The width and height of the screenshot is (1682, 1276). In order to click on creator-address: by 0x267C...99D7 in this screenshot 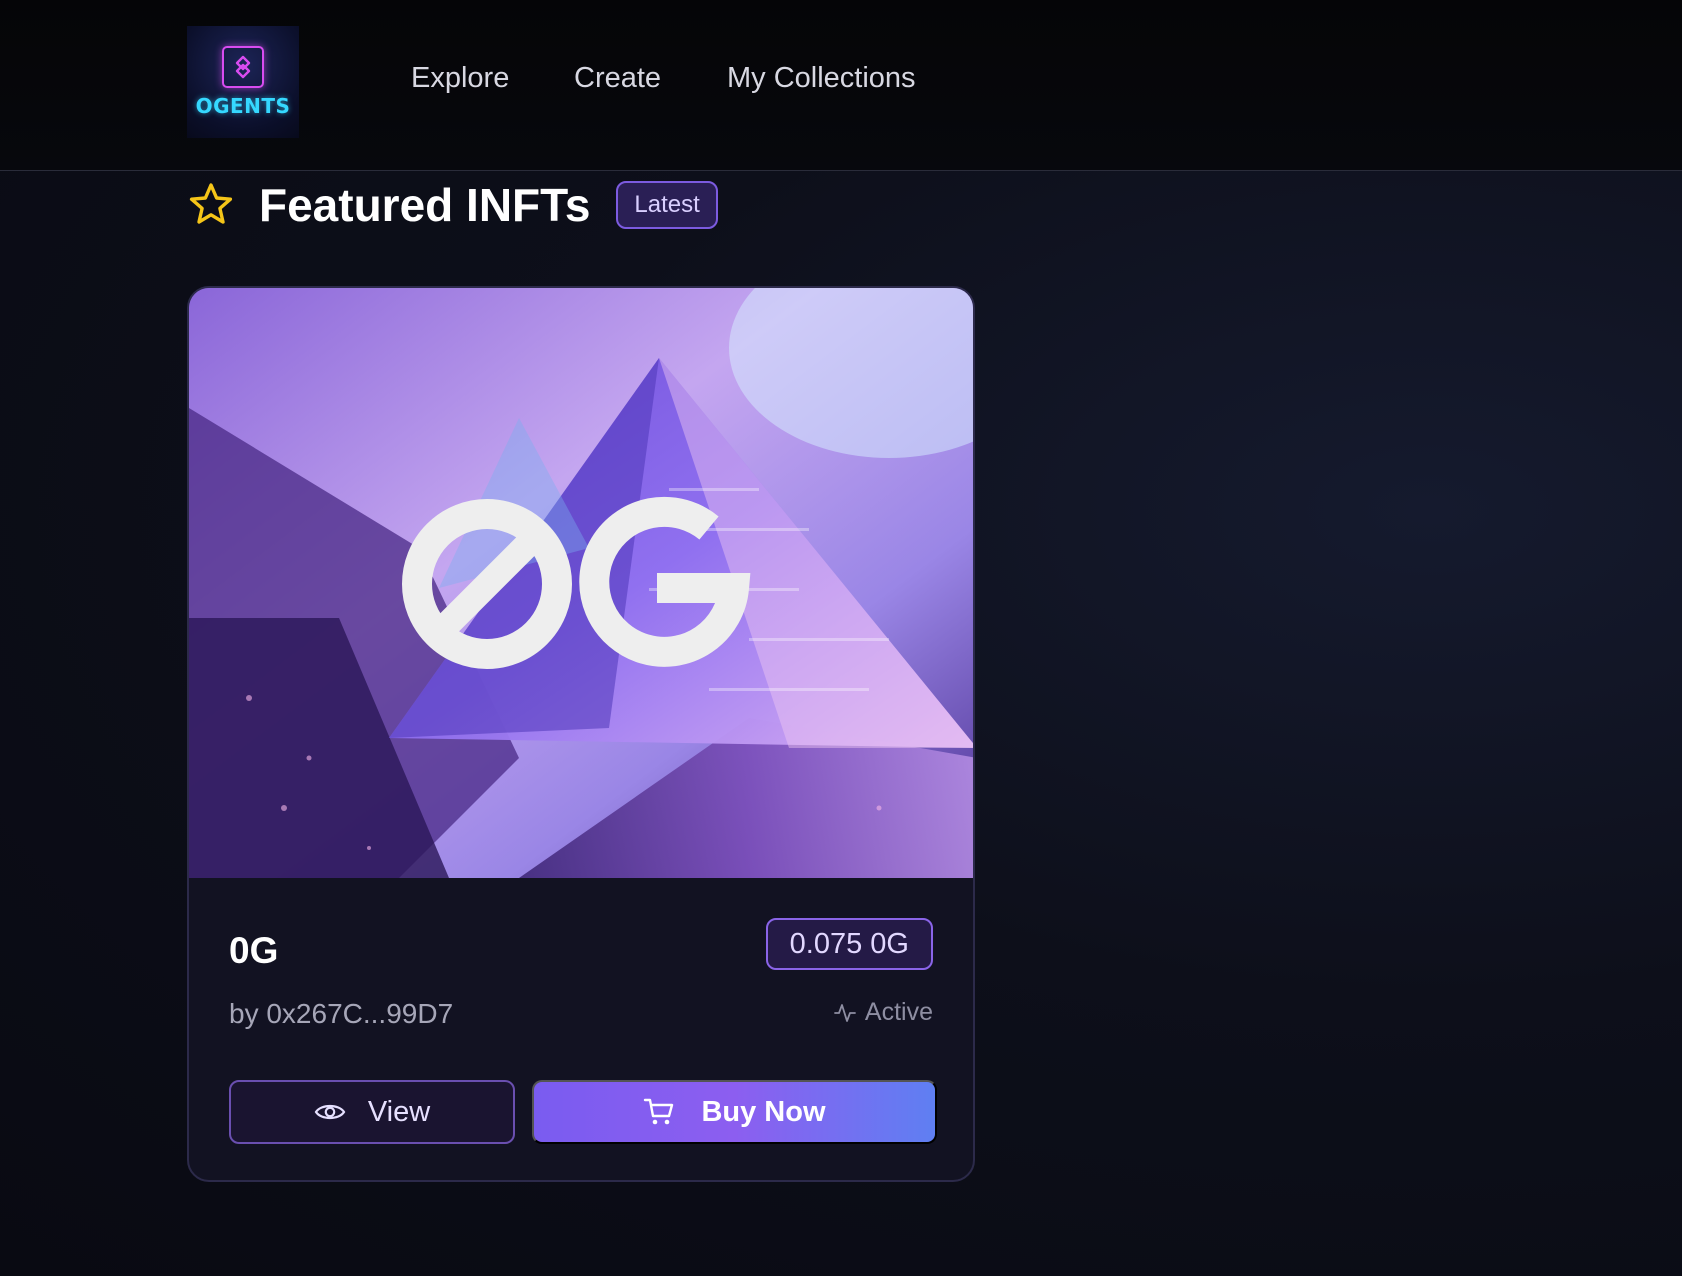, I will do `click(341, 1013)`.